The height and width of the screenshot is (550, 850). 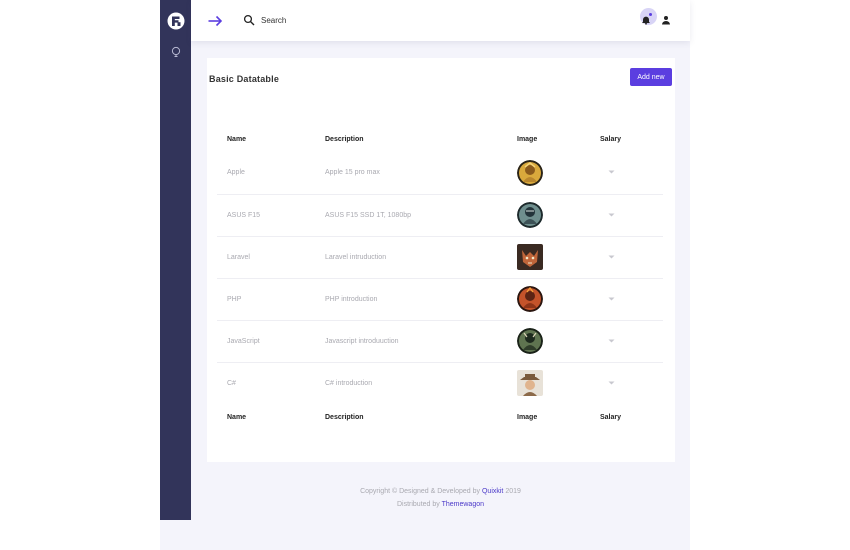 I want to click on cell-description: ASUS F15 SSD 1T, 1080bp, so click(x=411, y=215).